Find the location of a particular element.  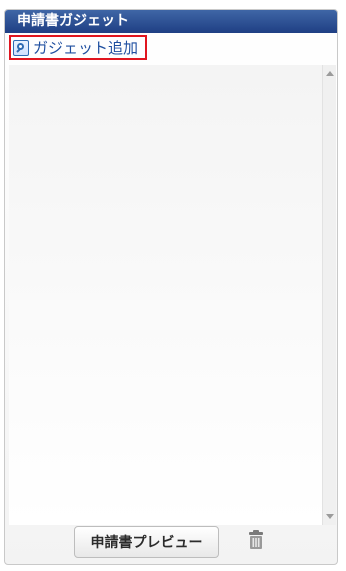

scroll-down-arrow-icon is located at coordinates (330, 516).